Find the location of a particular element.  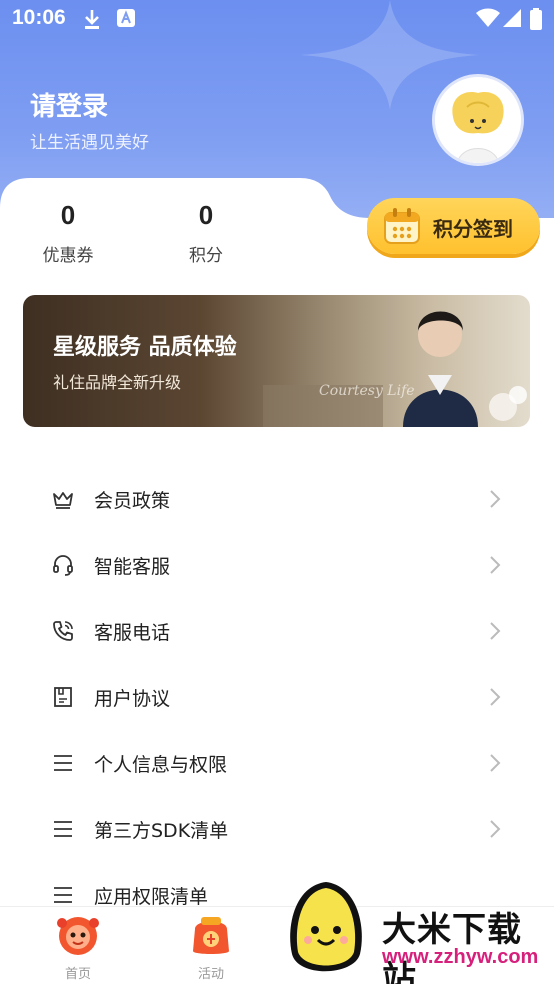

app-store-icon is located at coordinates (126, 18).